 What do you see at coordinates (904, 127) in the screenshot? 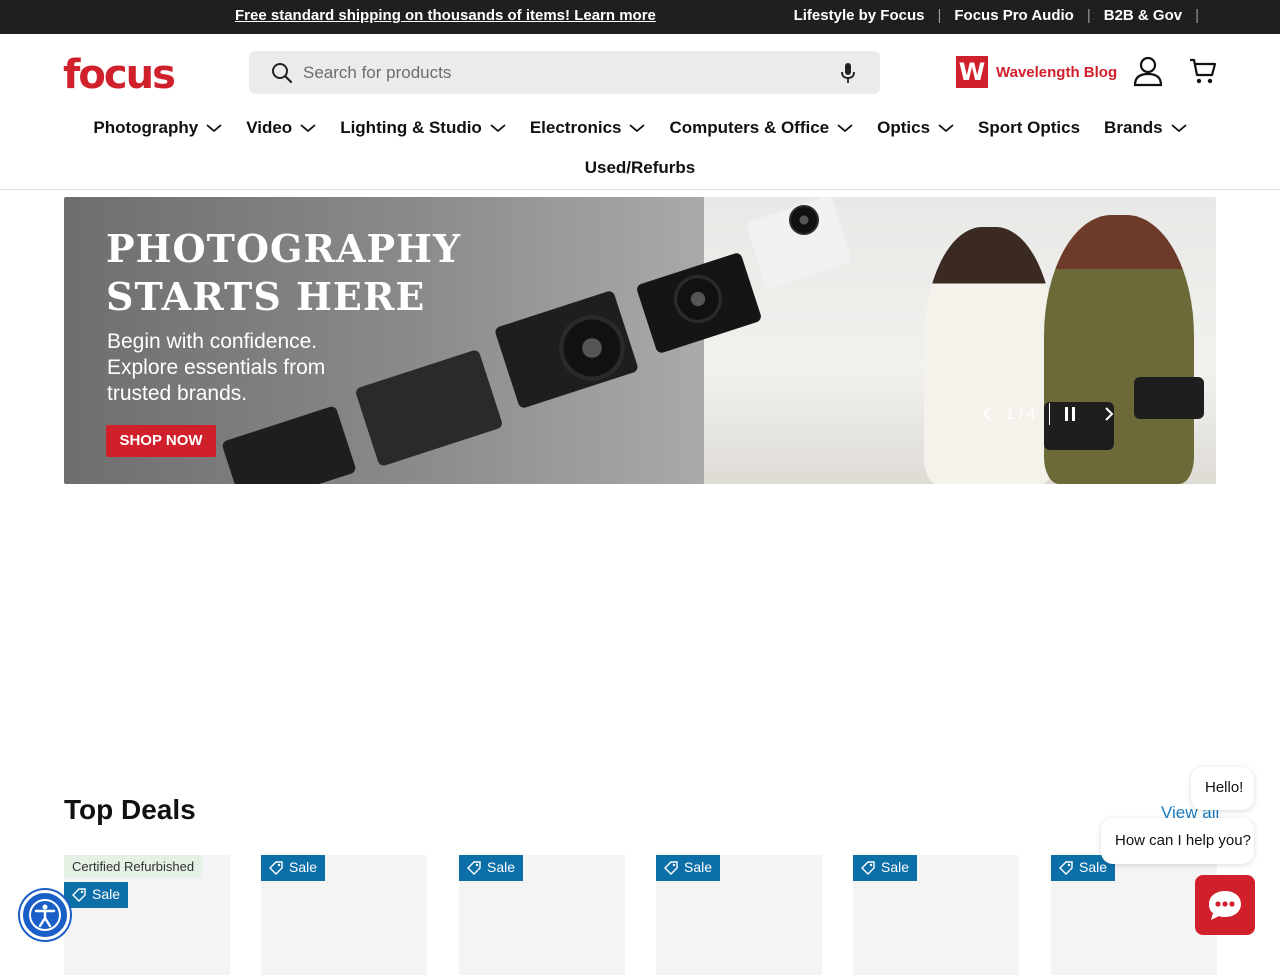
I see `nav-item-label: Optics` at bounding box center [904, 127].